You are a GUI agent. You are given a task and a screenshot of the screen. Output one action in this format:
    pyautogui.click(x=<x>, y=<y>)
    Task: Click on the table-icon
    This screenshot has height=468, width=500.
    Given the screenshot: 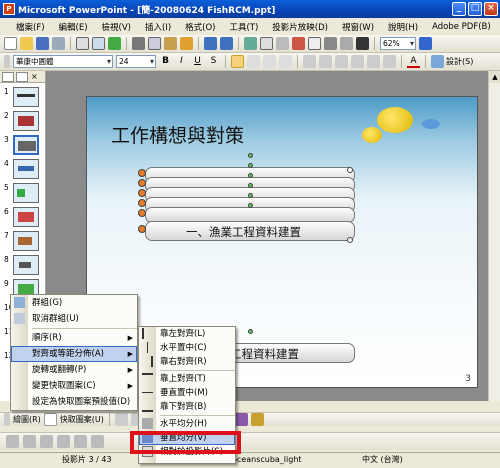 What is the action you would take?
    pyautogui.click(x=266, y=43)
    